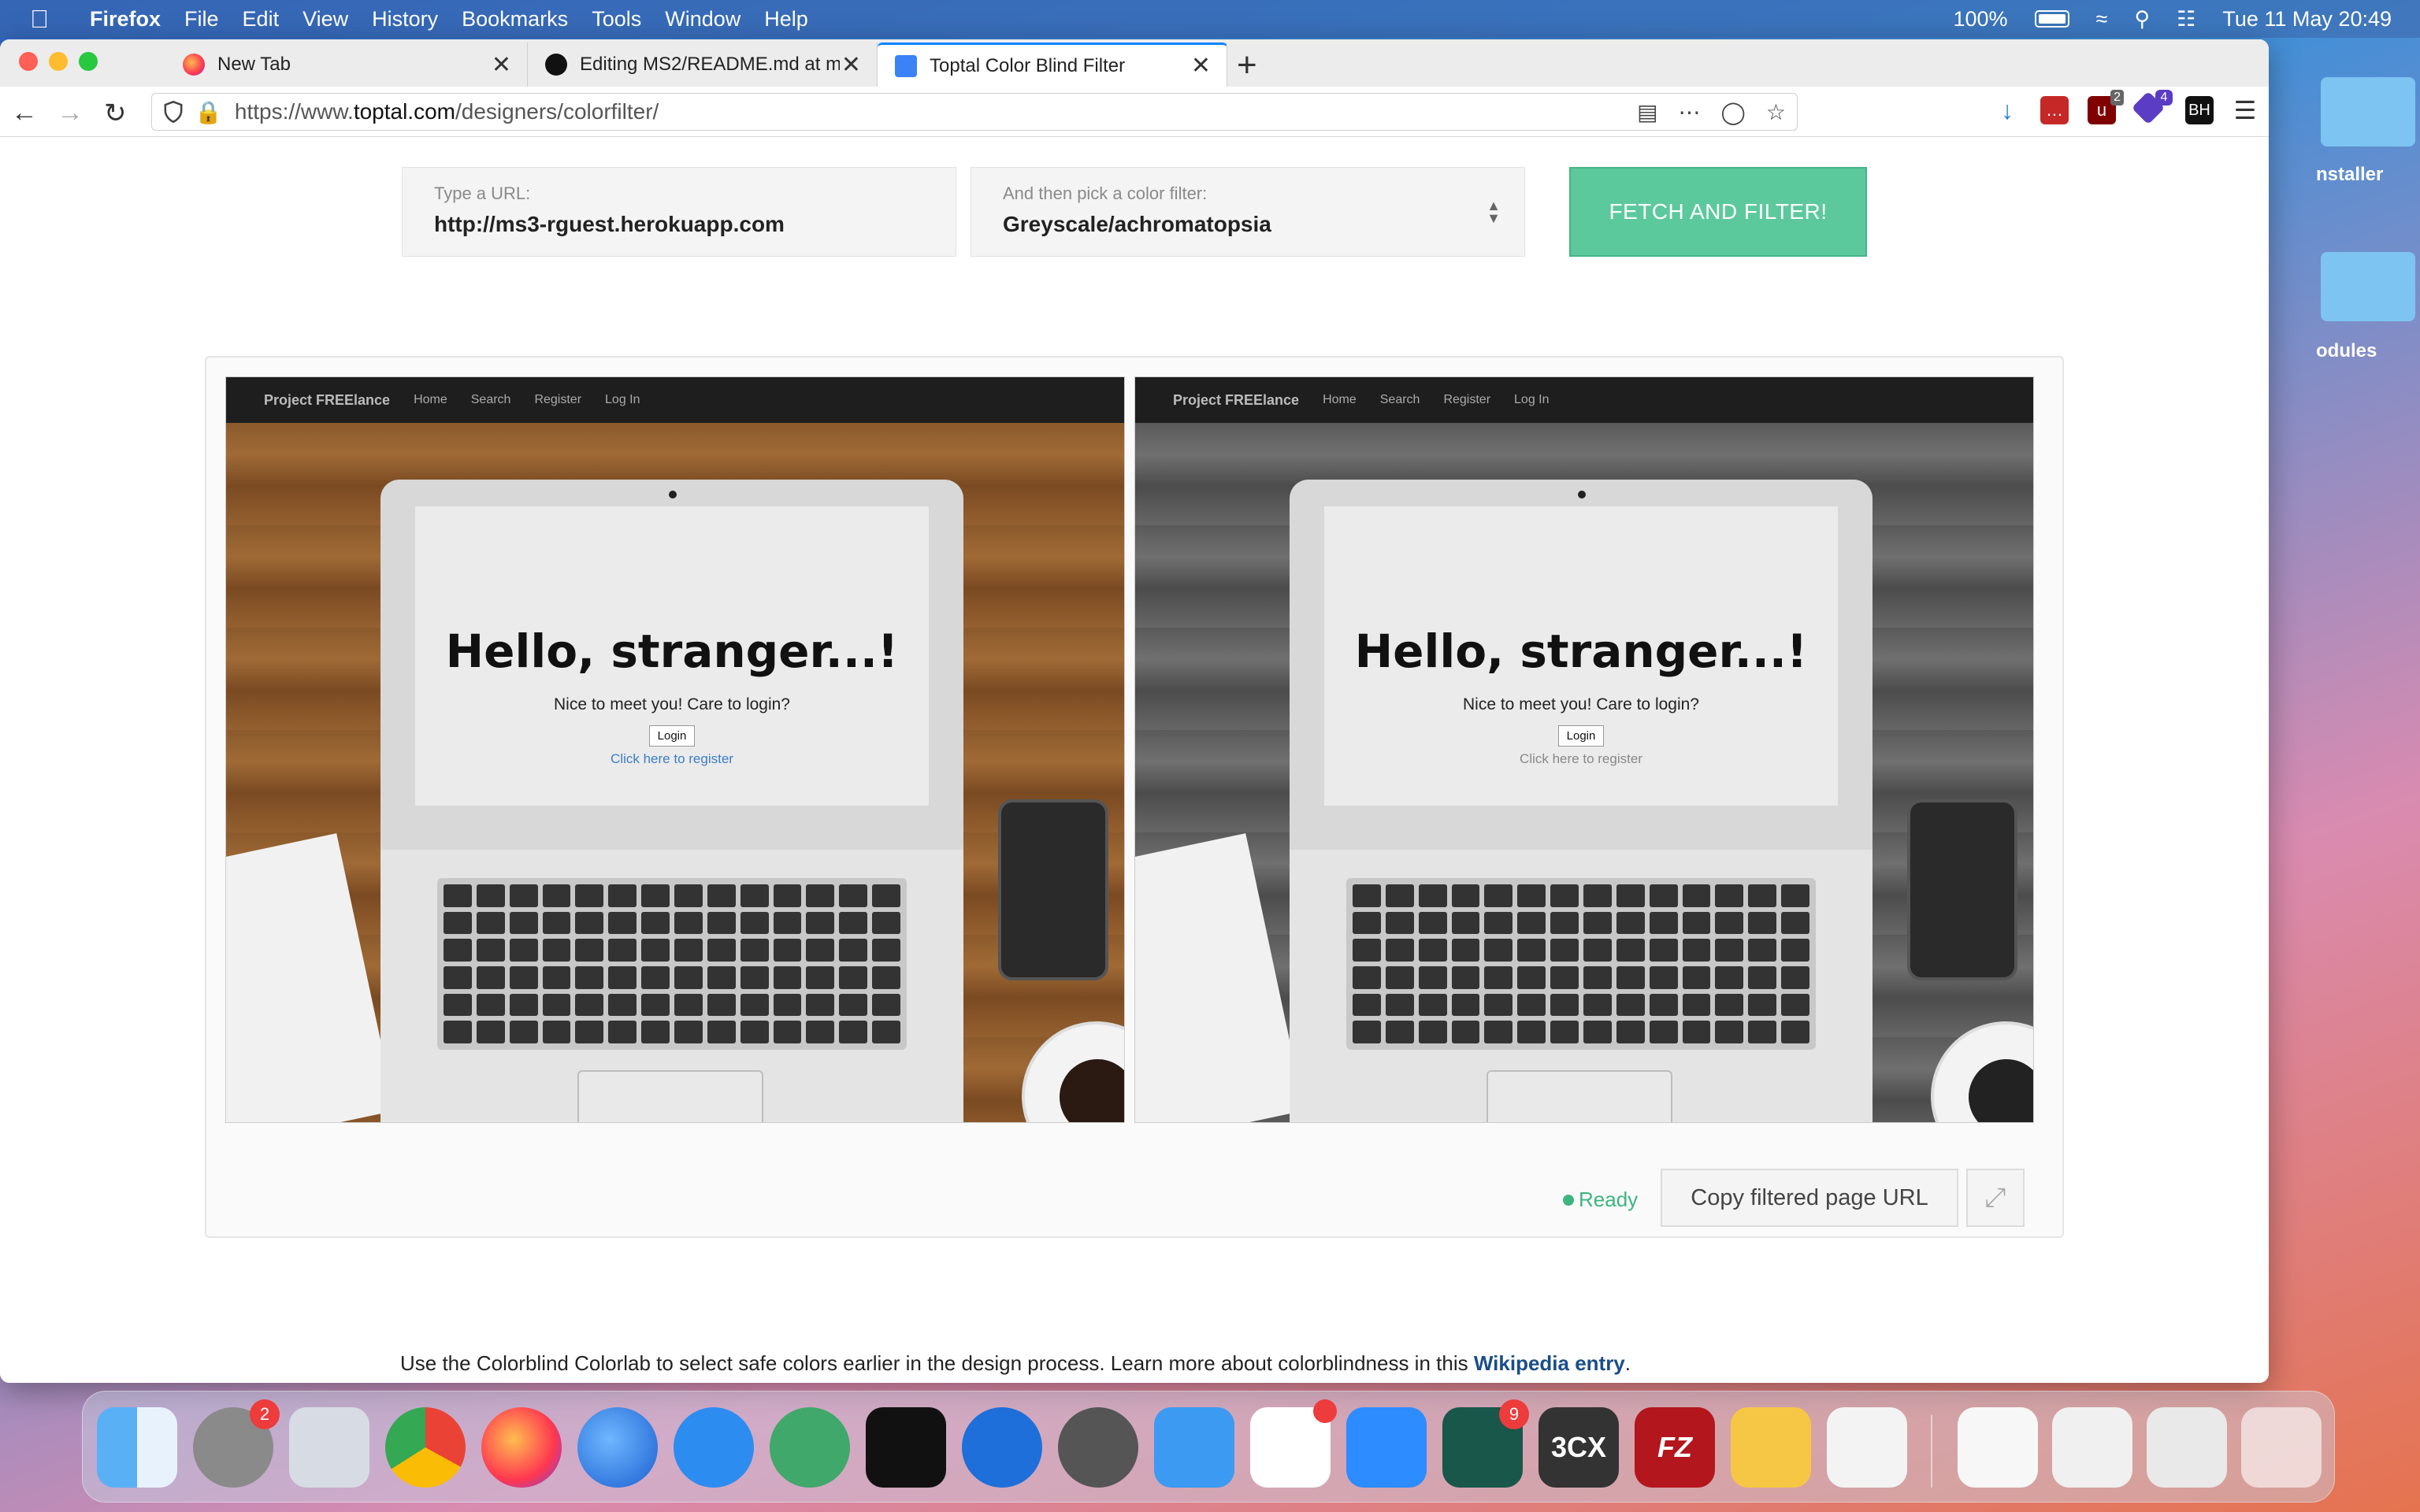 Image resolution: width=2420 pixels, height=1512 pixels. I want to click on menu-history: History, so click(405, 19).